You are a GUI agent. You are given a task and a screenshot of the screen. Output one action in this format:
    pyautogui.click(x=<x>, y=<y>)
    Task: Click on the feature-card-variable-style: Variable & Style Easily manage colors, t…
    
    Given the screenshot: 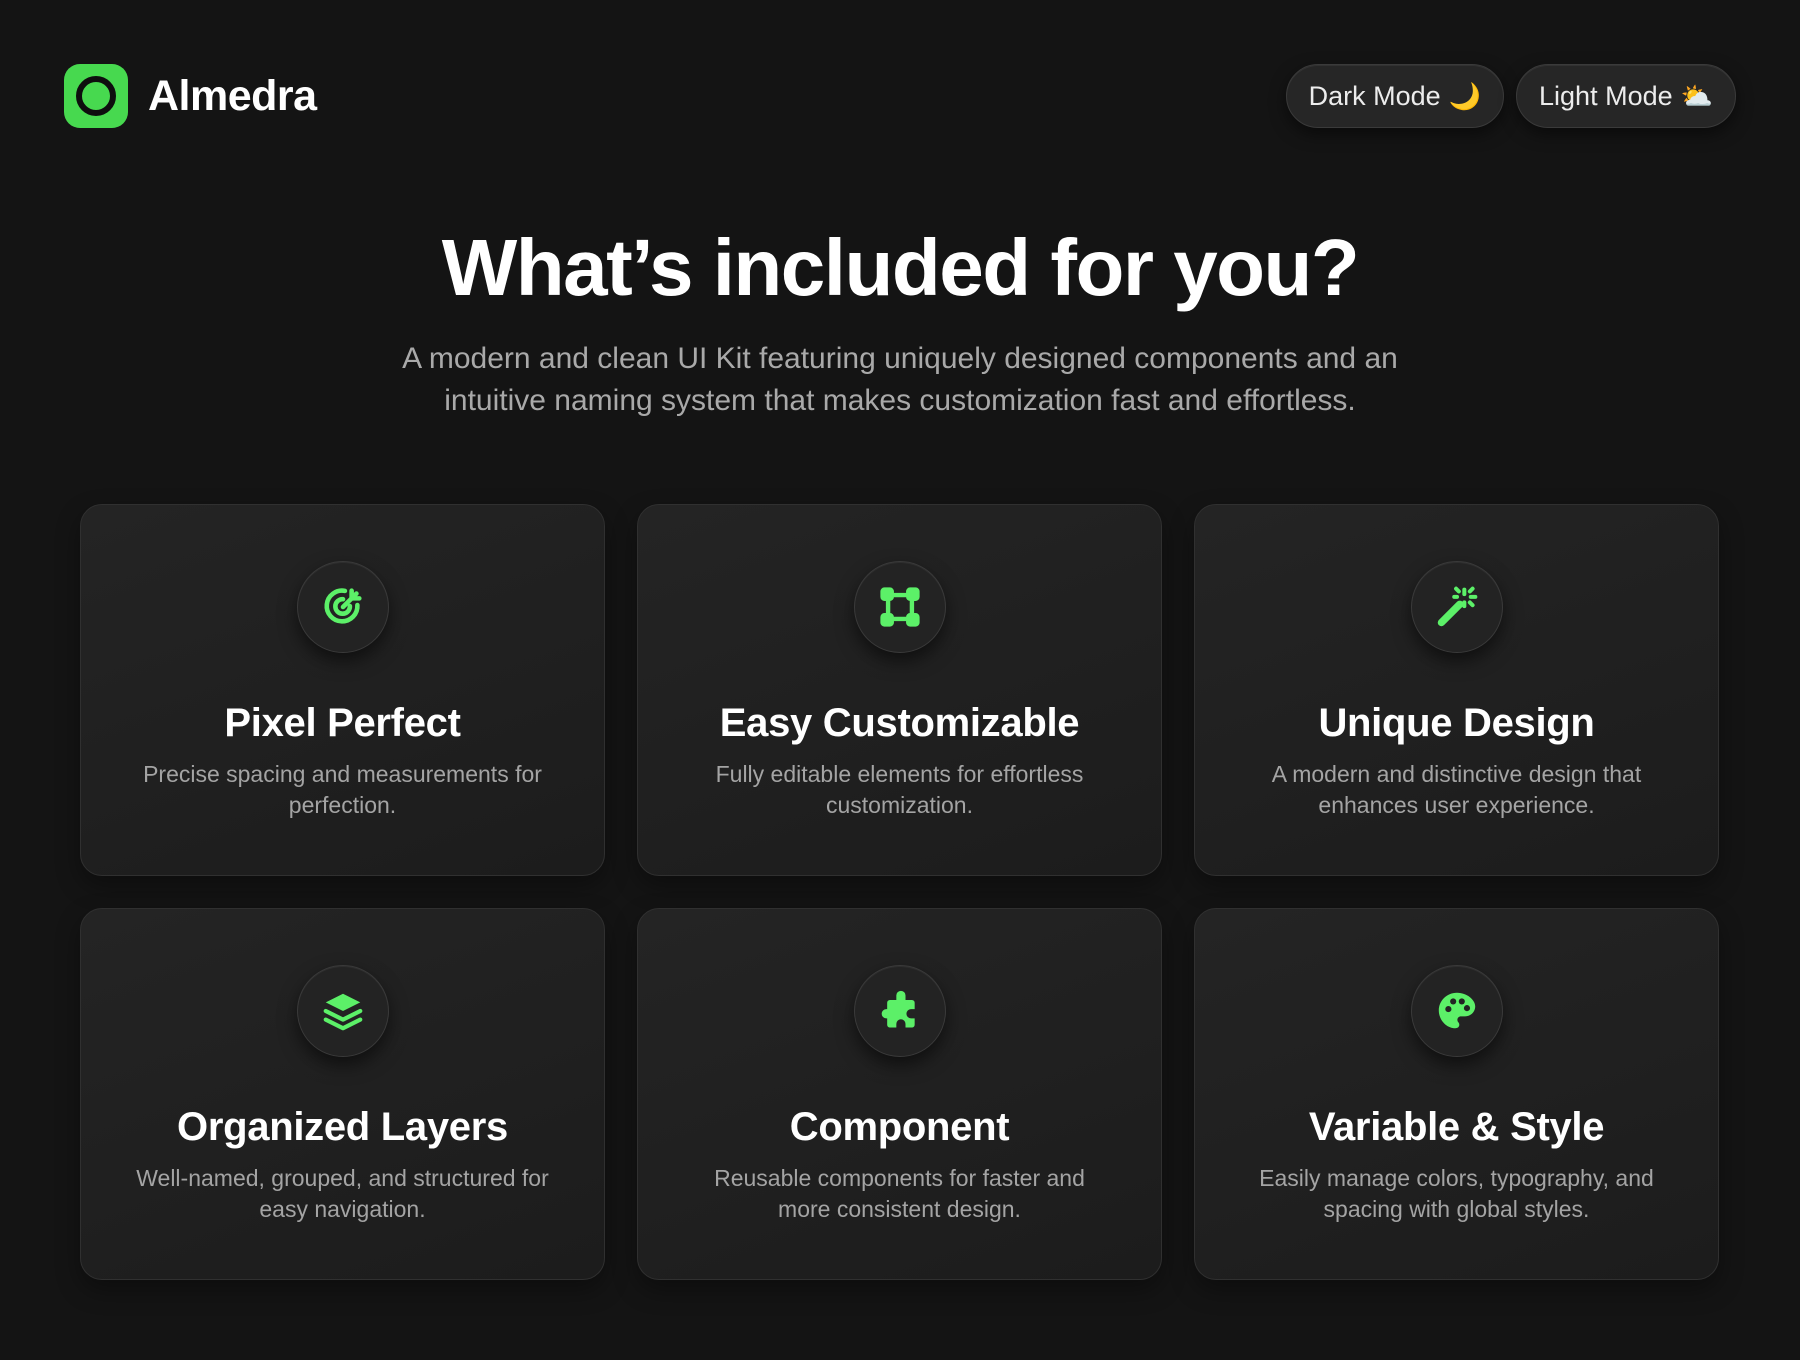 What is the action you would take?
    pyautogui.click(x=1456, y=1094)
    